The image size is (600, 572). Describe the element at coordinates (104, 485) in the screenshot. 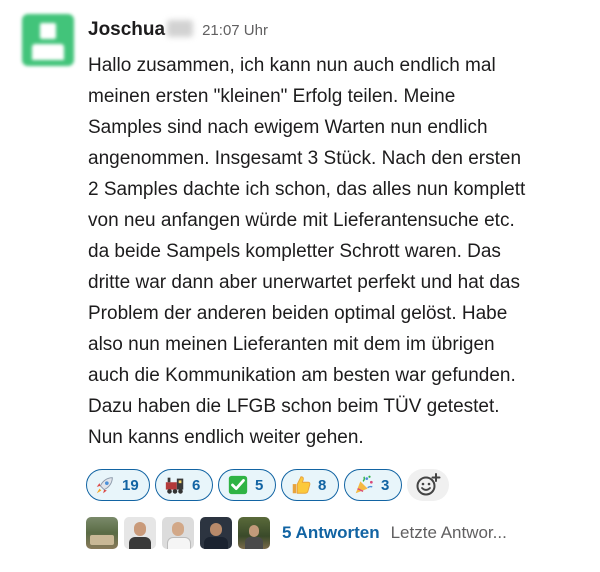

I see `rocket-icon` at that location.